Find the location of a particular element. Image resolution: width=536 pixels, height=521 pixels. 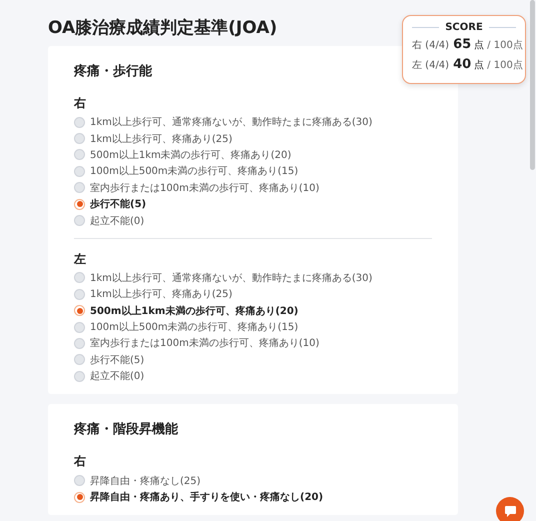

score-value: 65 is located at coordinates (462, 44).